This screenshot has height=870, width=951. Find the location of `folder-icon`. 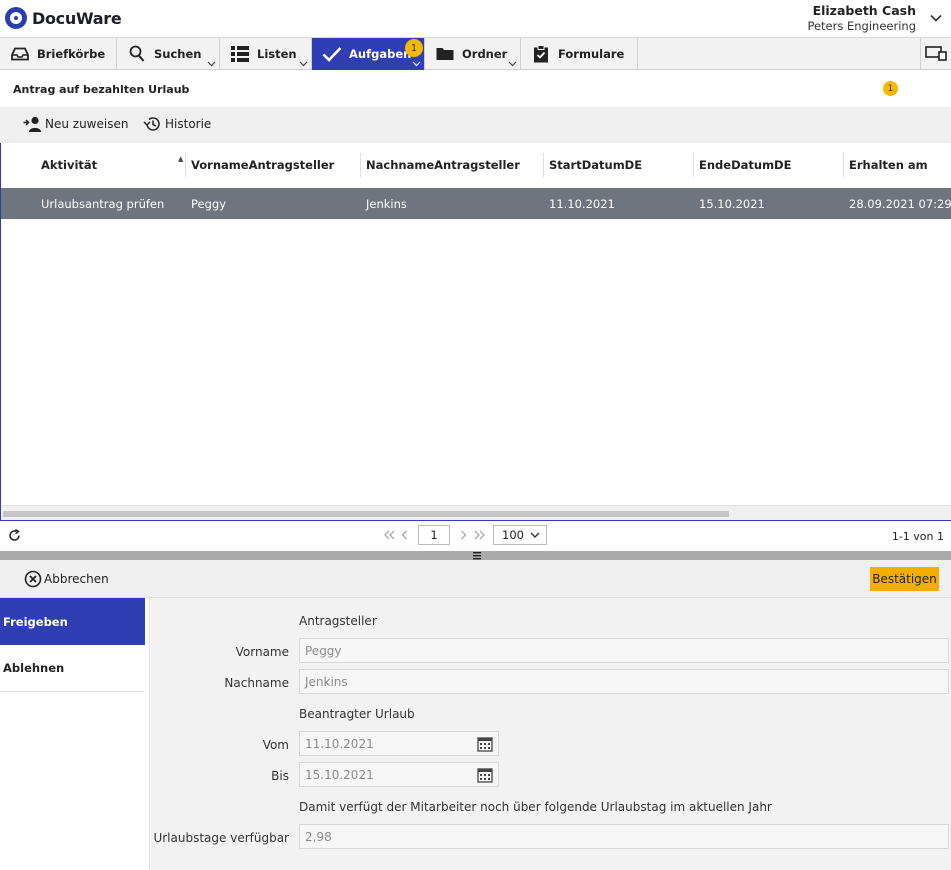

folder-icon is located at coordinates (445, 54).